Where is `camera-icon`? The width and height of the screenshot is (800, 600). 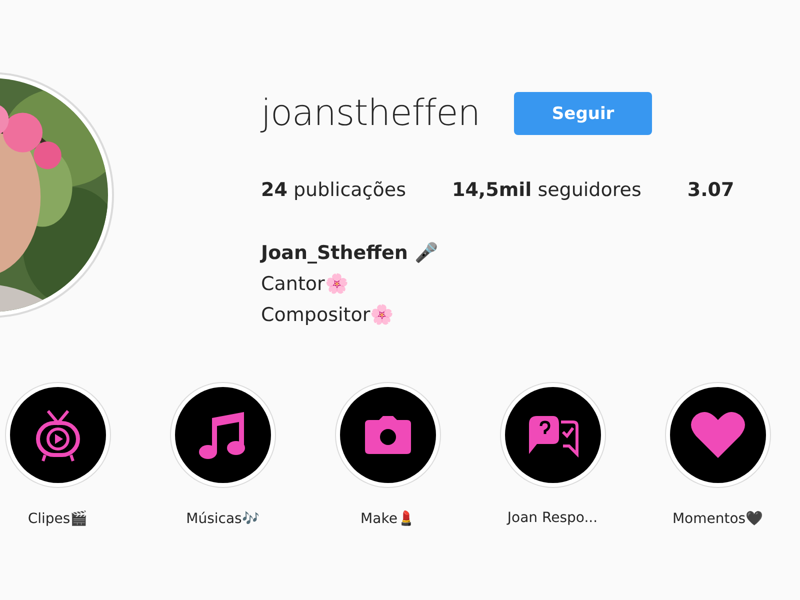
camera-icon is located at coordinates (387, 435).